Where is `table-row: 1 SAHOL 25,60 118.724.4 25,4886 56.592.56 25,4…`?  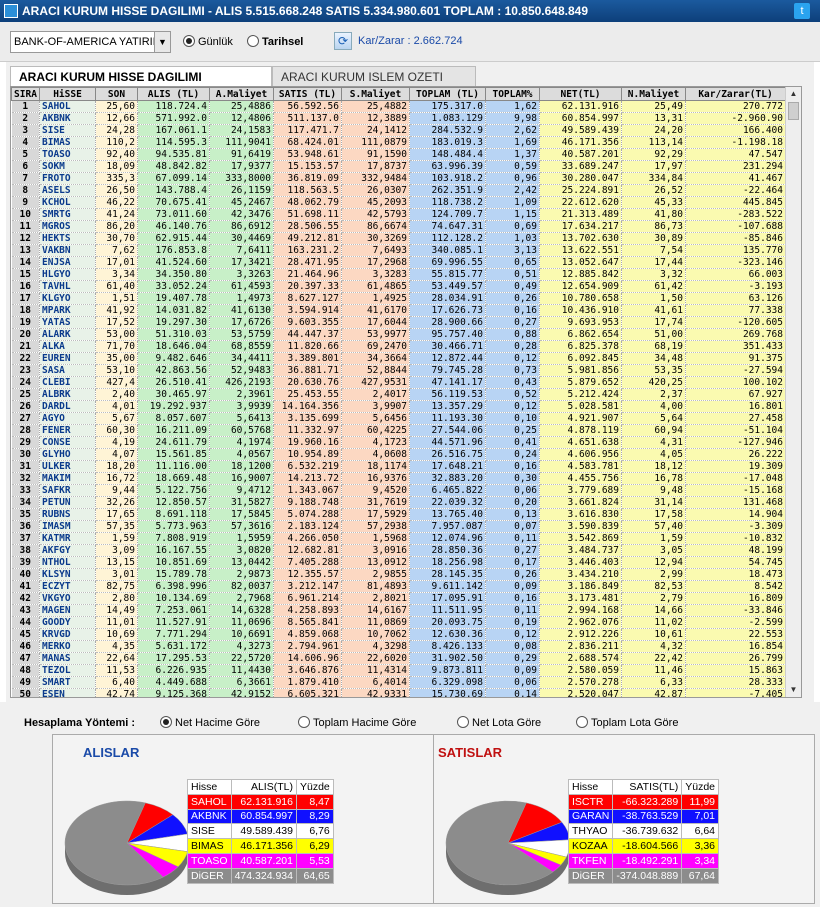 table-row: 1 SAHOL 25,60 118.724.4 25,4886 56.592.56 25,4… is located at coordinates (398, 106).